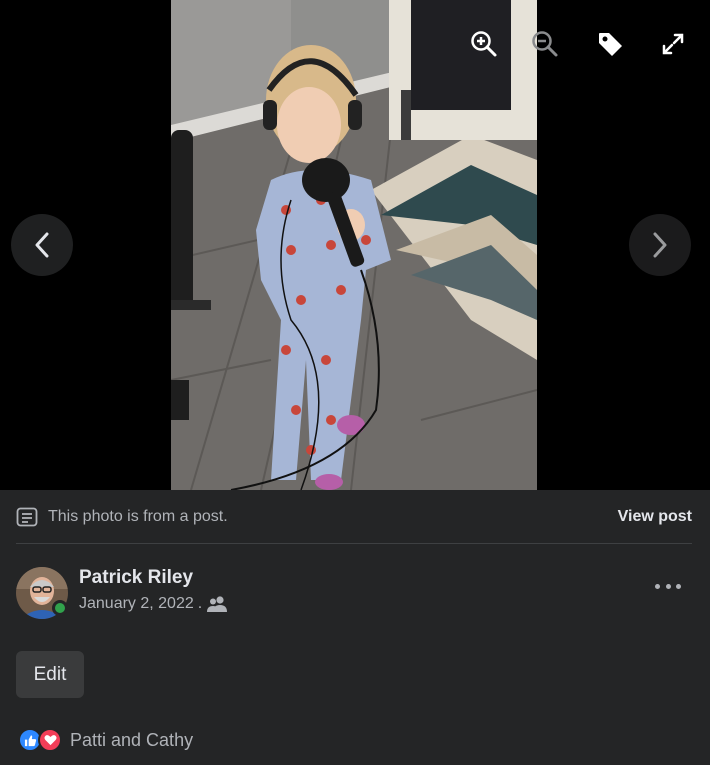 The image size is (710, 765). I want to click on more-options-button, so click(668, 586).